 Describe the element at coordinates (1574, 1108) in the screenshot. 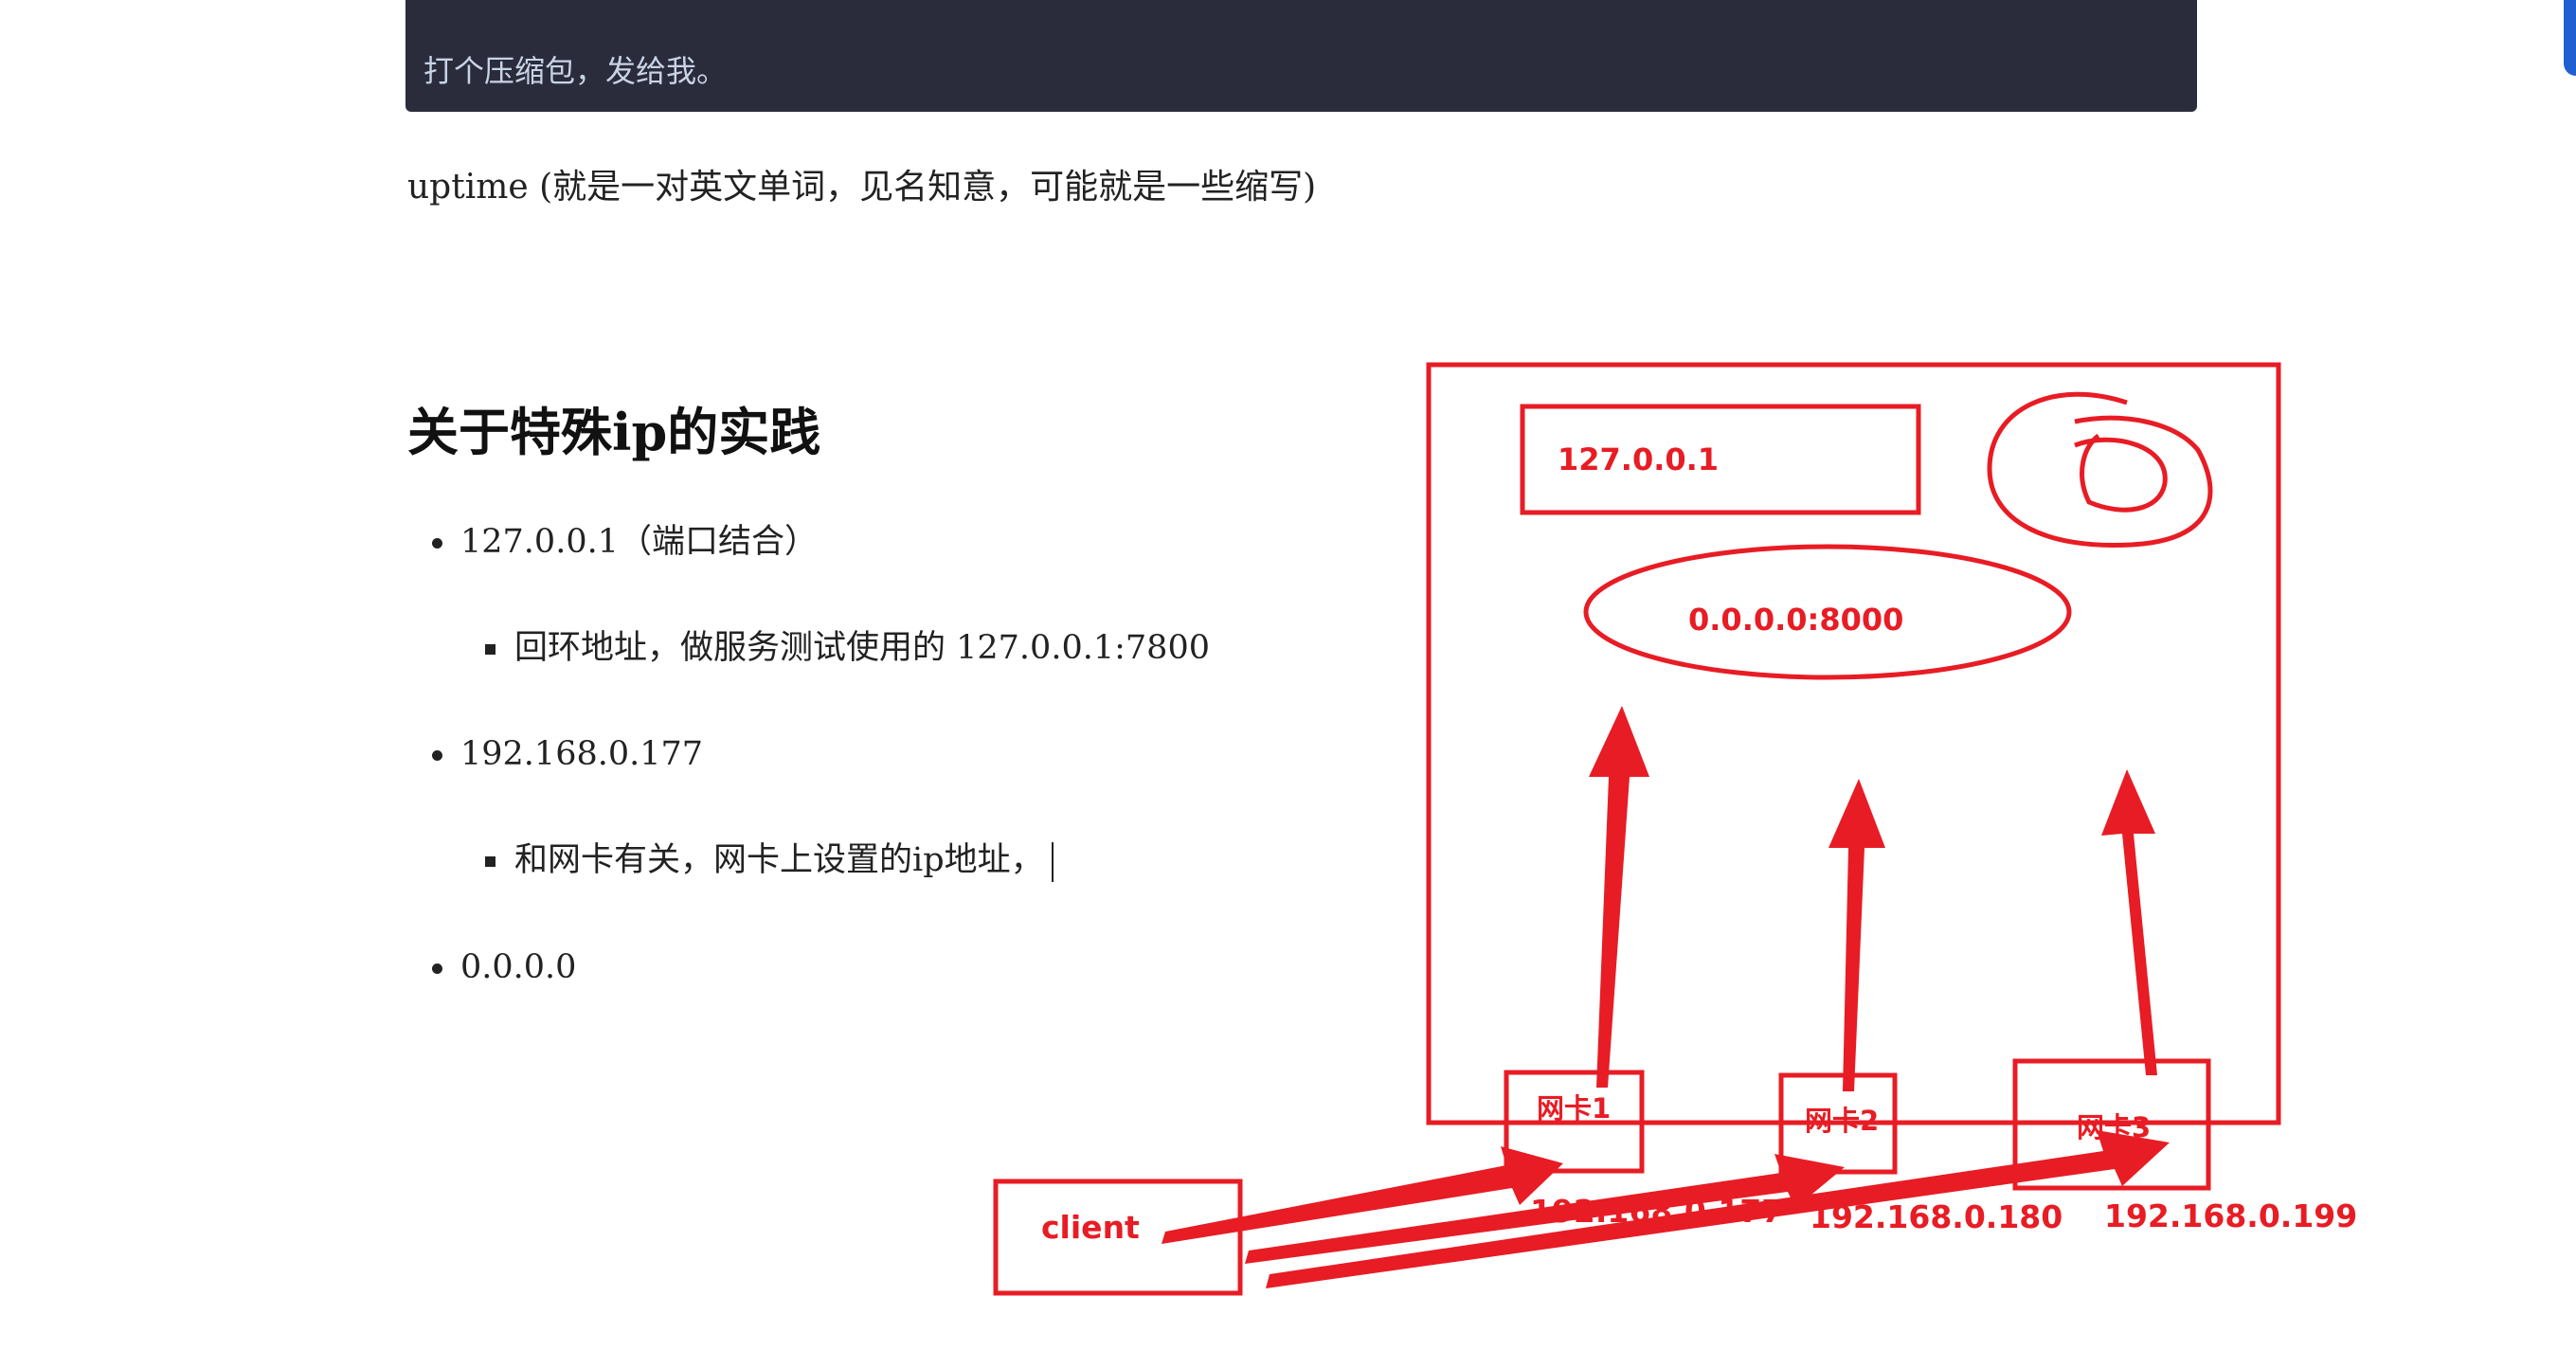

I see `nic-label-1: 网卡1` at that location.